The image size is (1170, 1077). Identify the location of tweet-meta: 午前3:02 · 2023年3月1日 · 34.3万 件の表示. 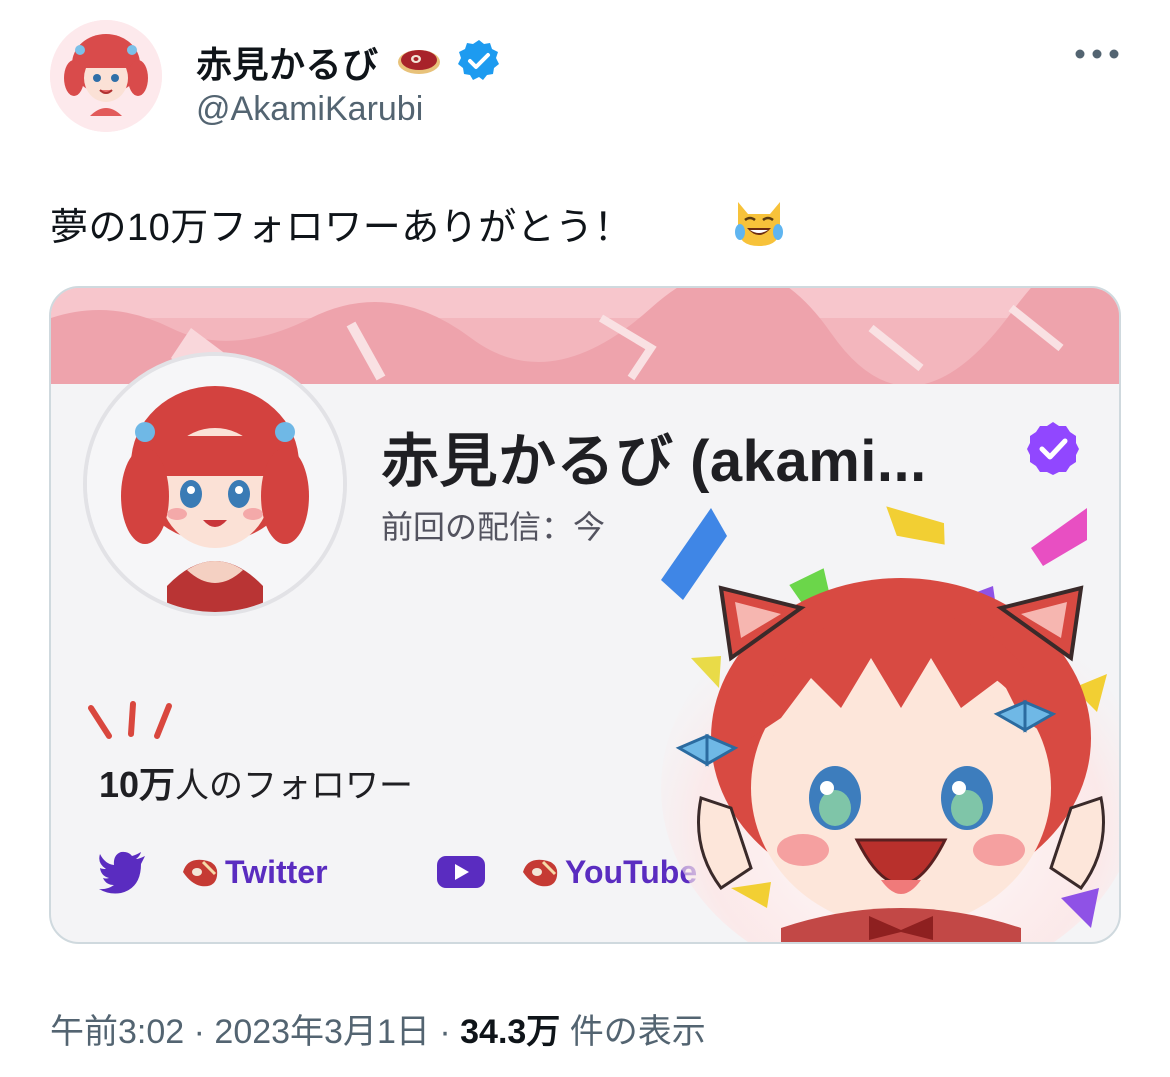
(378, 1028).